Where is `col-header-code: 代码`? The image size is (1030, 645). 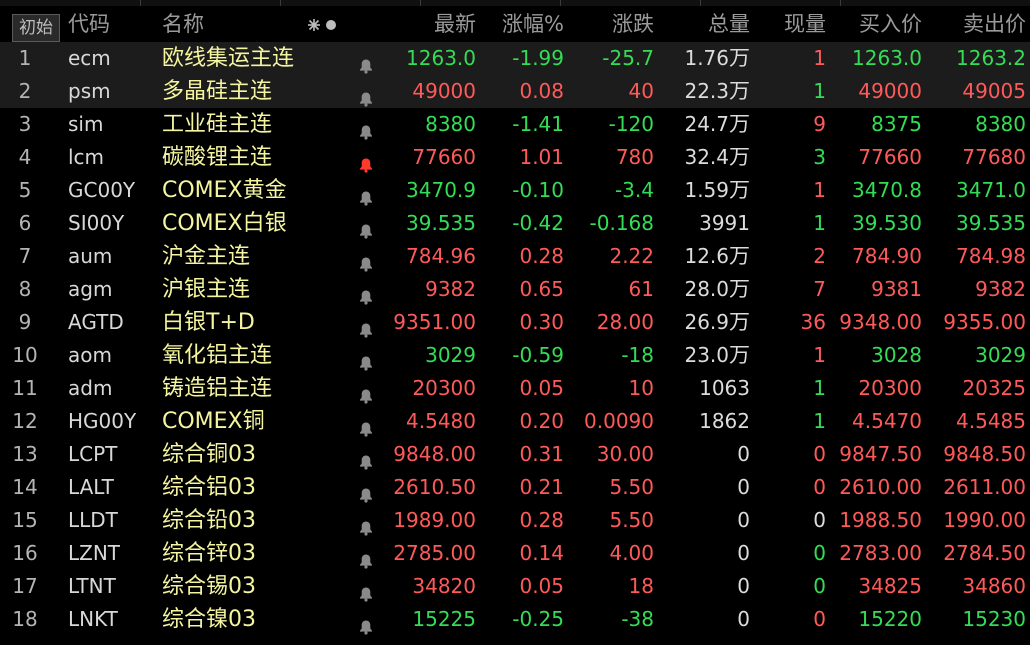 col-header-code: 代码 is located at coordinates (89, 24).